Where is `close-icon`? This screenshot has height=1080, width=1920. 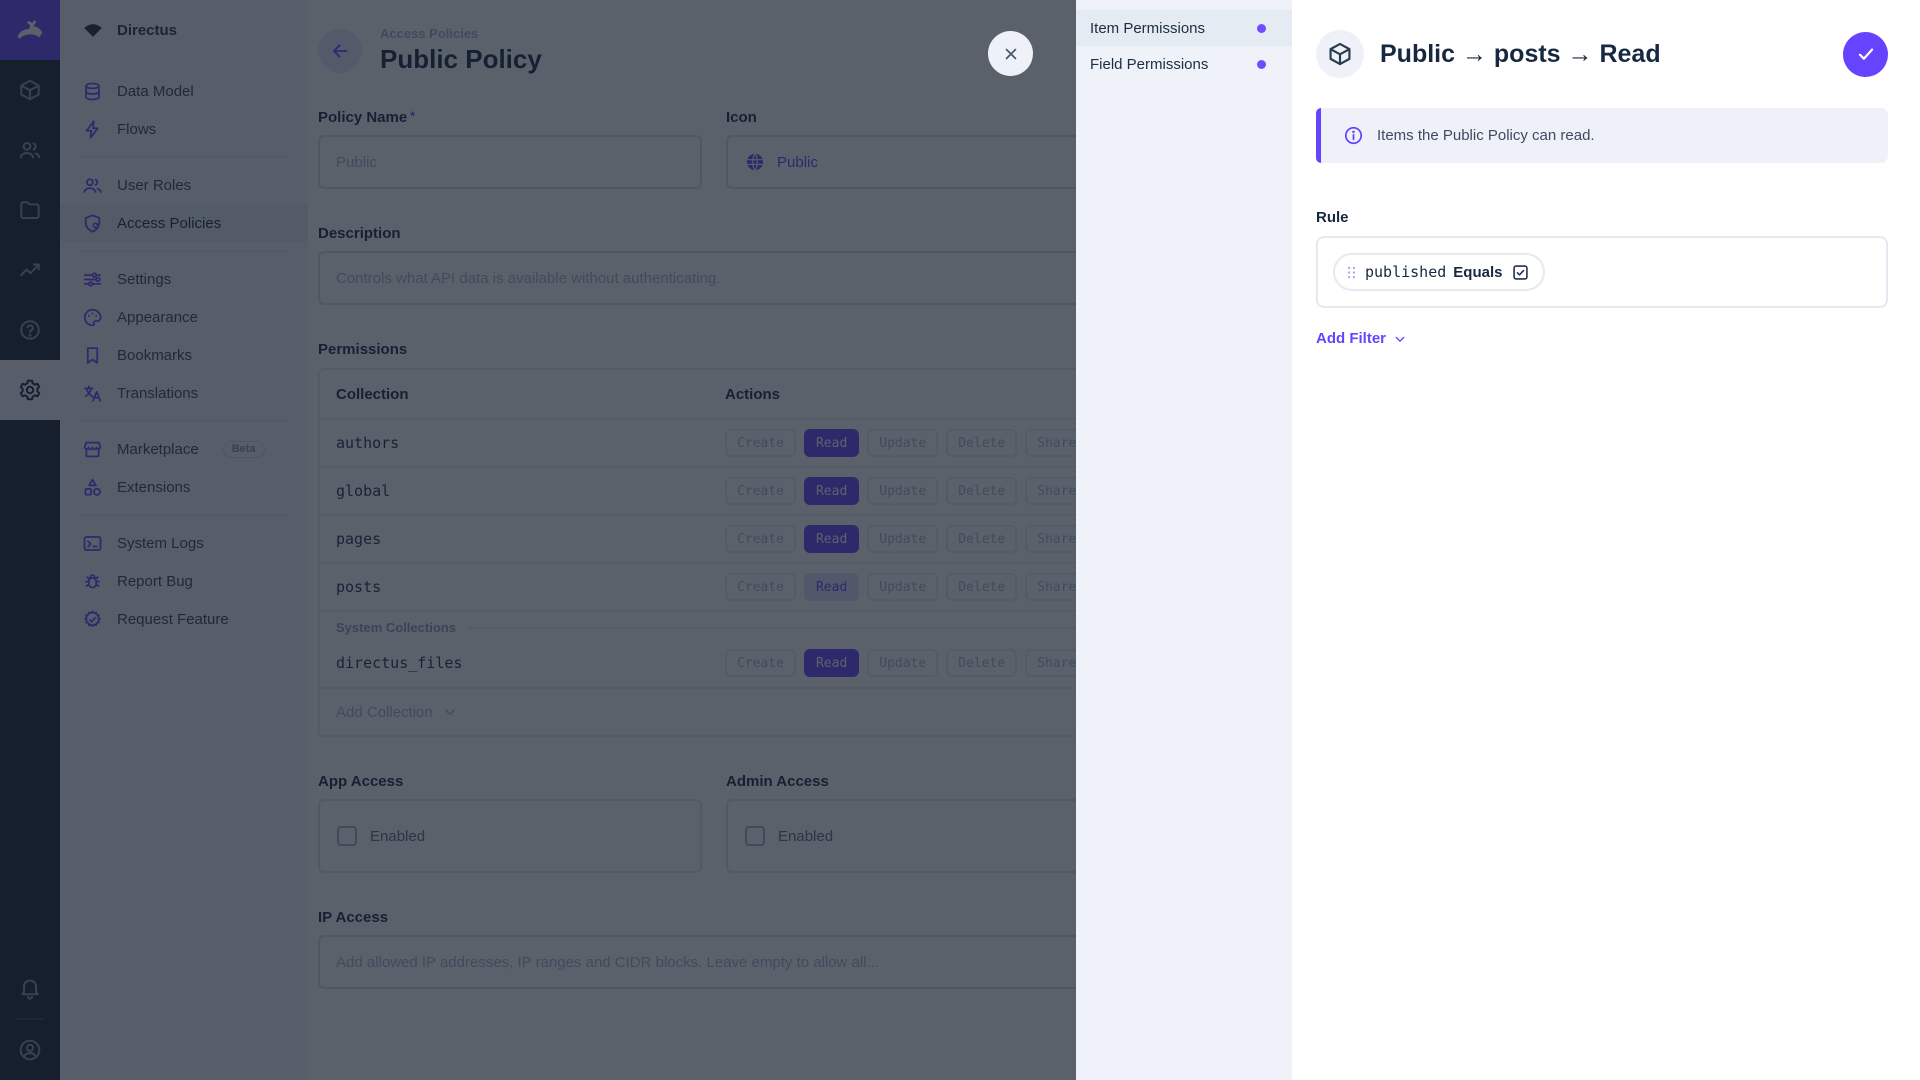 close-icon is located at coordinates (1011, 54).